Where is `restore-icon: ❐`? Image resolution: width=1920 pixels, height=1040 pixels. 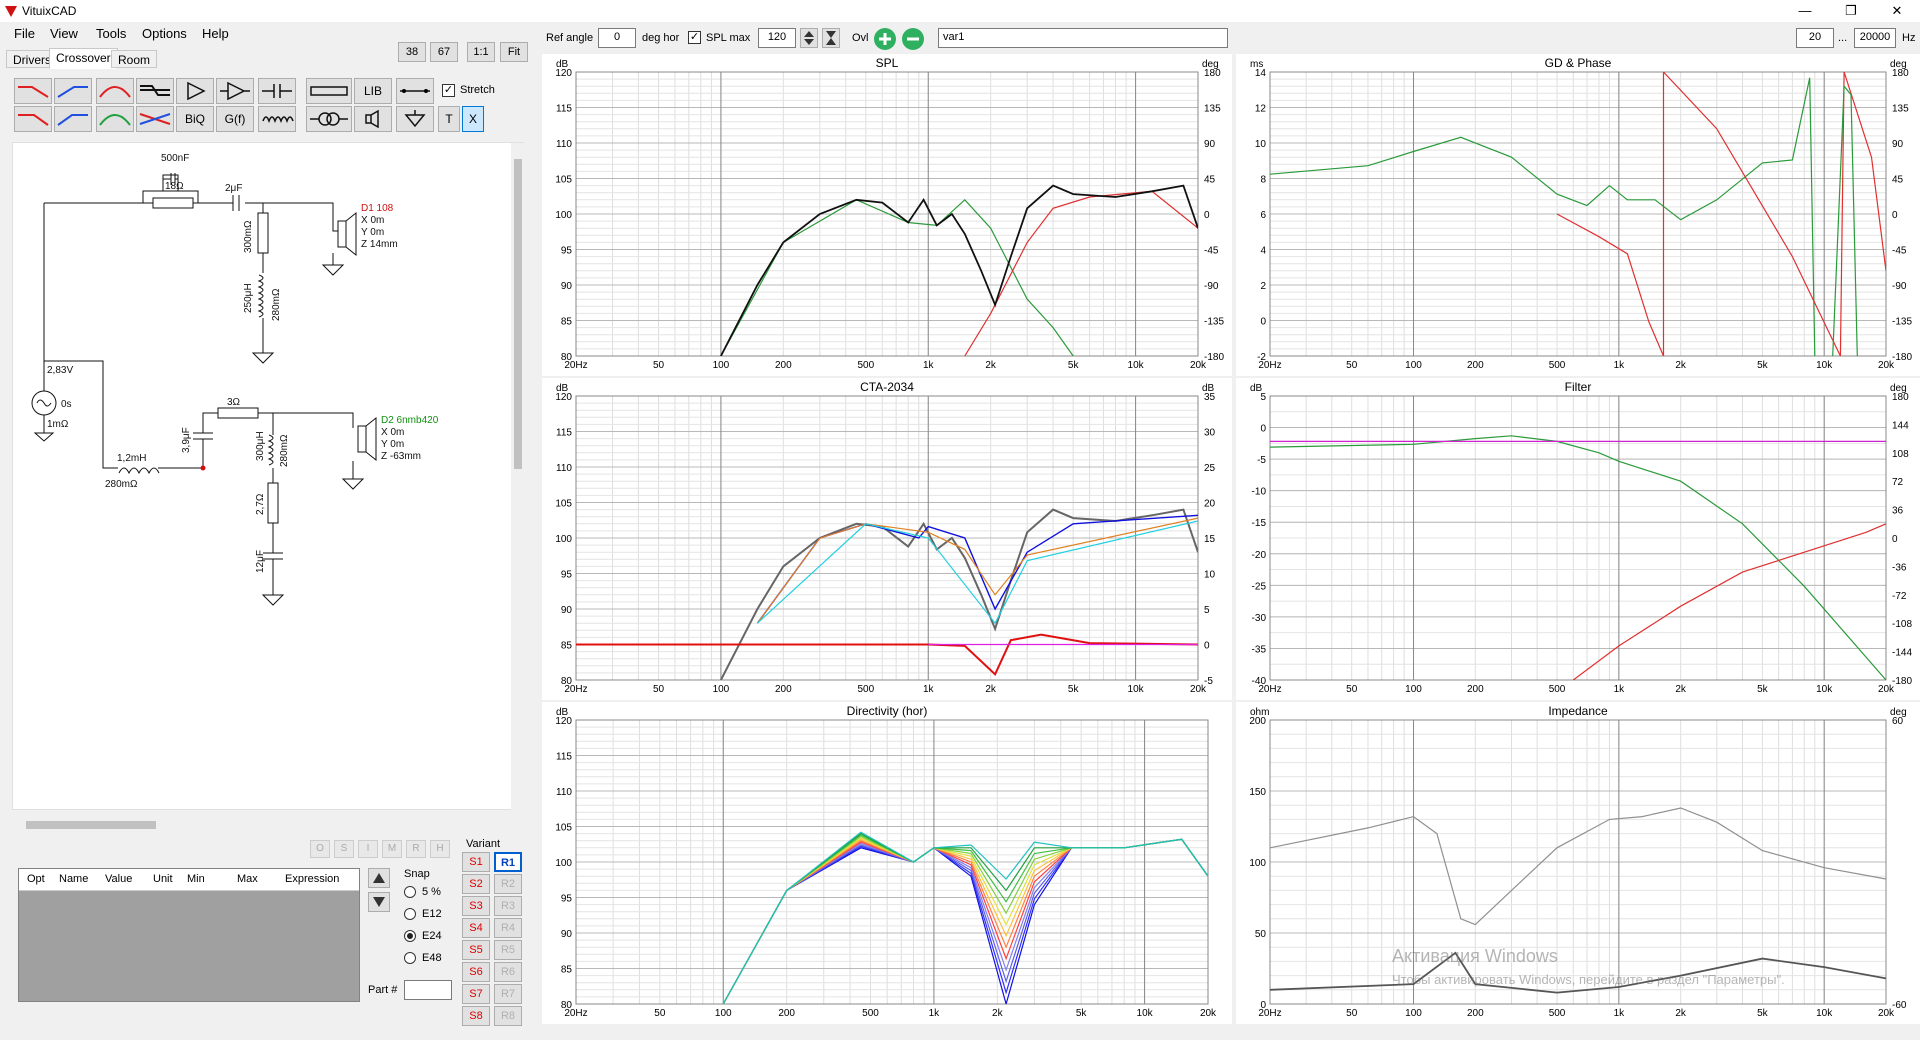
restore-icon: ❐ is located at coordinates (1851, 11).